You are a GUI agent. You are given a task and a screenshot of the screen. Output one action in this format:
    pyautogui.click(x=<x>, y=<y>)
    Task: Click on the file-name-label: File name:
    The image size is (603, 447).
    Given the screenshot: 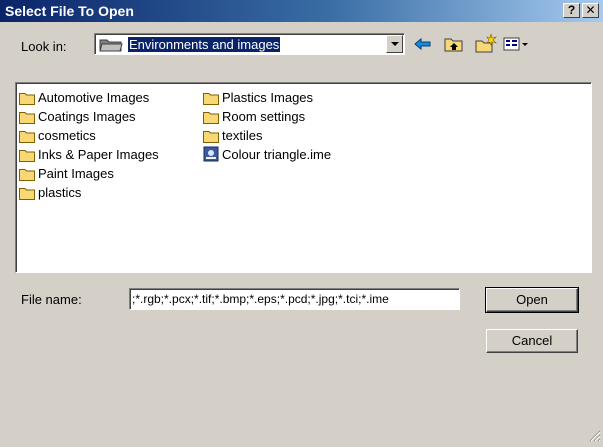 What is the action you would take?
    pyautogui.click(x=51, y=299)
    